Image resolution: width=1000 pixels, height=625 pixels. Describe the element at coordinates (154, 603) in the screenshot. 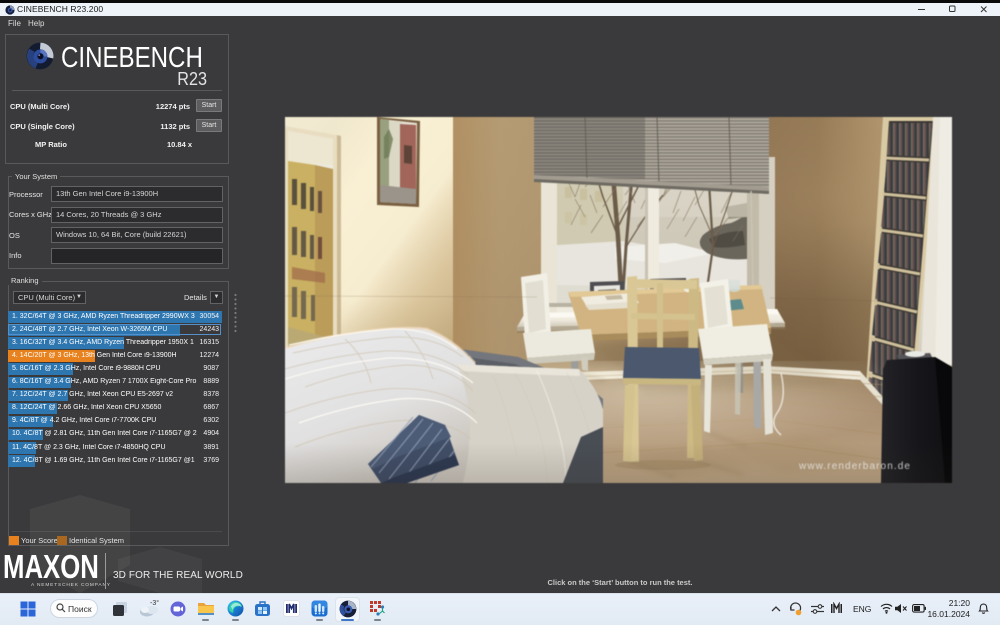

I see `svg-text: -3°` at that location.